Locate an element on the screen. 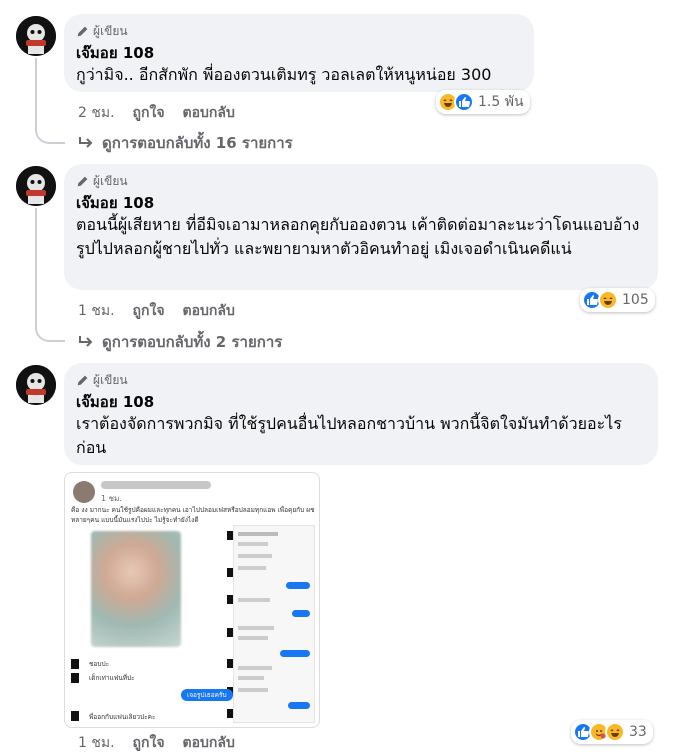  view-replies-label: ดูการตอบกลับทั้ง 2 รายการ is located at coordinates (192, 342).